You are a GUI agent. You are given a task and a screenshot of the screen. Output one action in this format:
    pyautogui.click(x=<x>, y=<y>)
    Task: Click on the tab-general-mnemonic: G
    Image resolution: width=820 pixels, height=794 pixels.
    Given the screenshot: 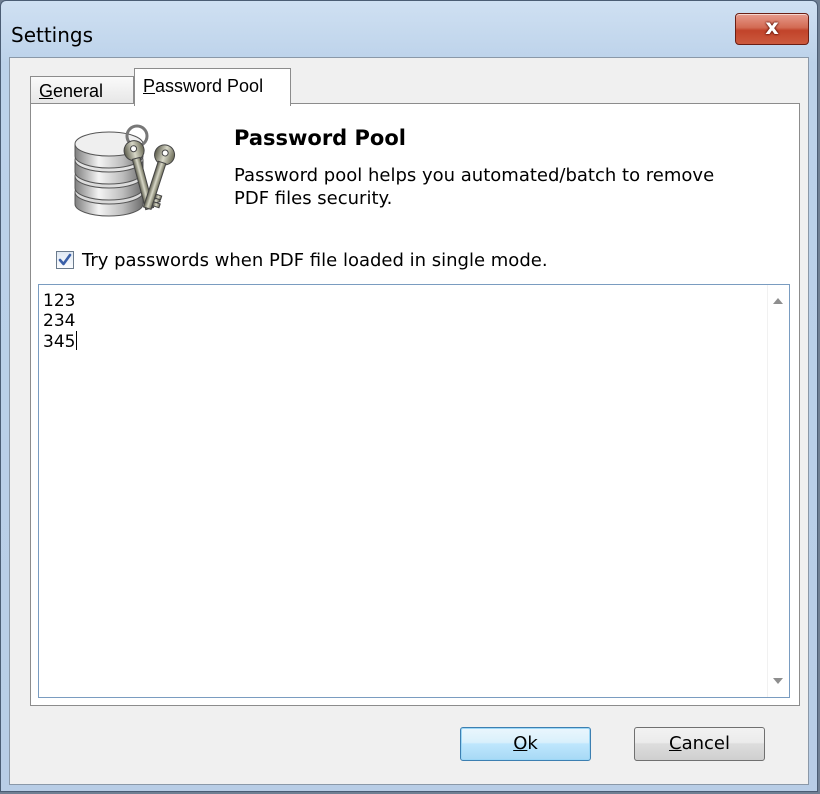 What is the action you would take?
    pyautogui.click(x=46, y=91)
    